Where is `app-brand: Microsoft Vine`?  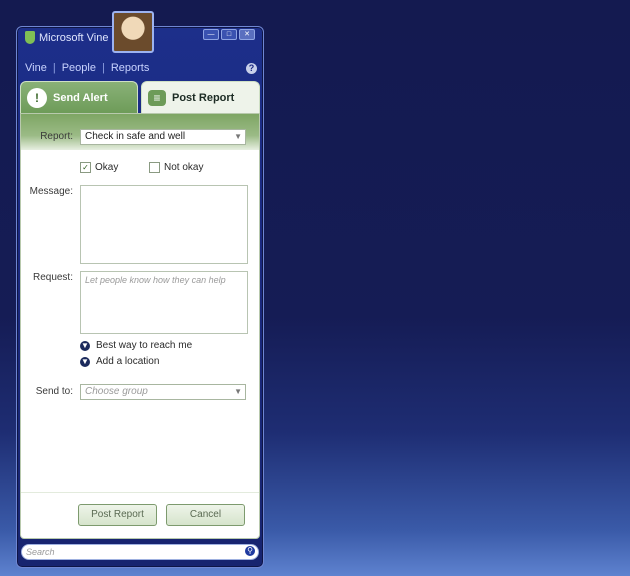
app-brand: Microsoft Vine is located at coordinates (67, 37).